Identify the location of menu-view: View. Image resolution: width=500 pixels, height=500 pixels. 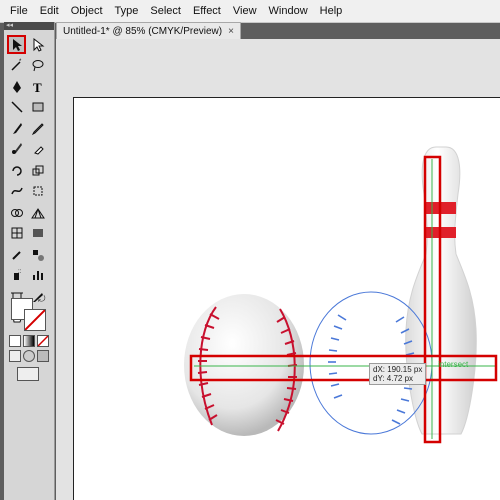
(245, 11).